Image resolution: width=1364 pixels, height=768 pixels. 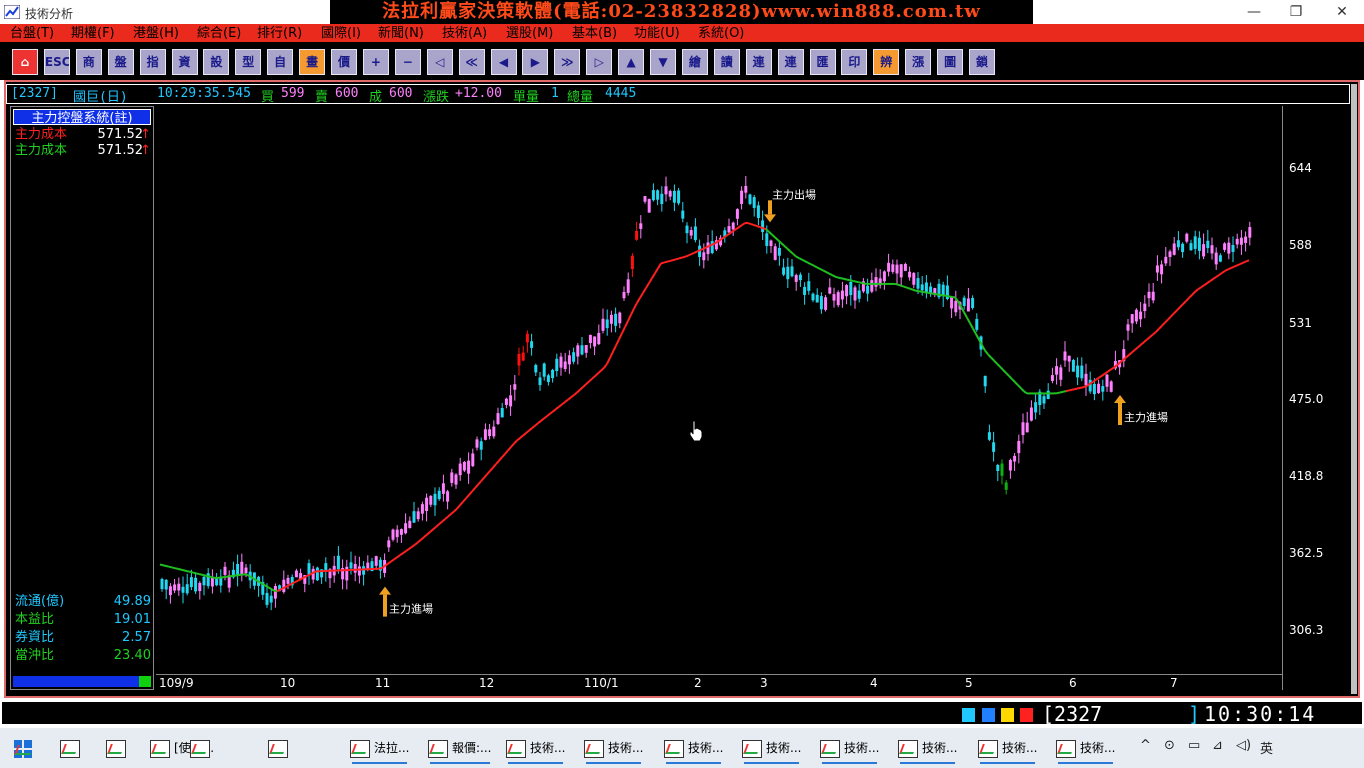 What do you see at coordinates (132, 601) in the screenshot?
I see `stat-value: 49.89` at bounding box center [132, 601].